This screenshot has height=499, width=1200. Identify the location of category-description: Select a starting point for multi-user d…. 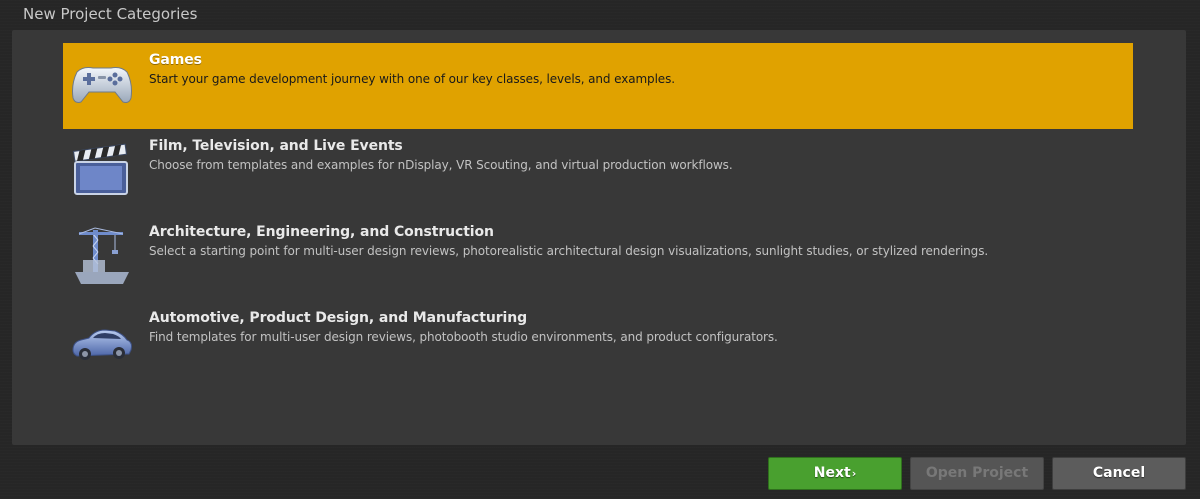
(569, 251).